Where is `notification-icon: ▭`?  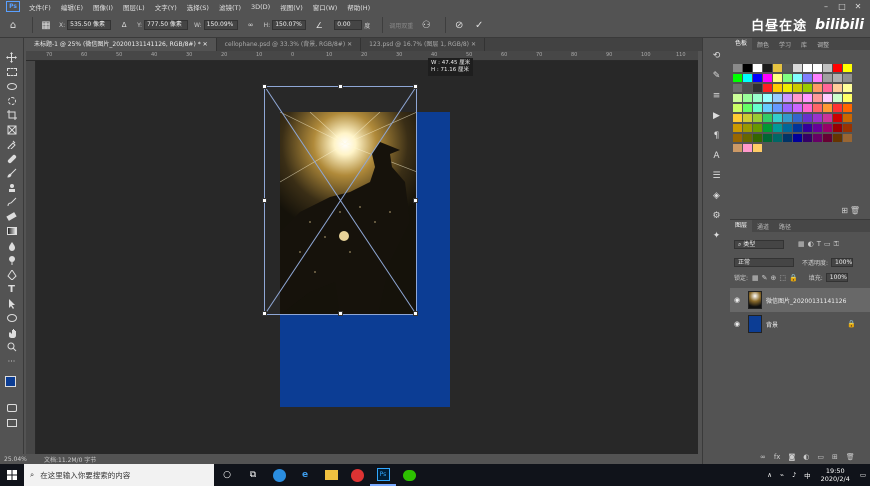 notification-icon: ▭ is located at coordinates (863, 475).